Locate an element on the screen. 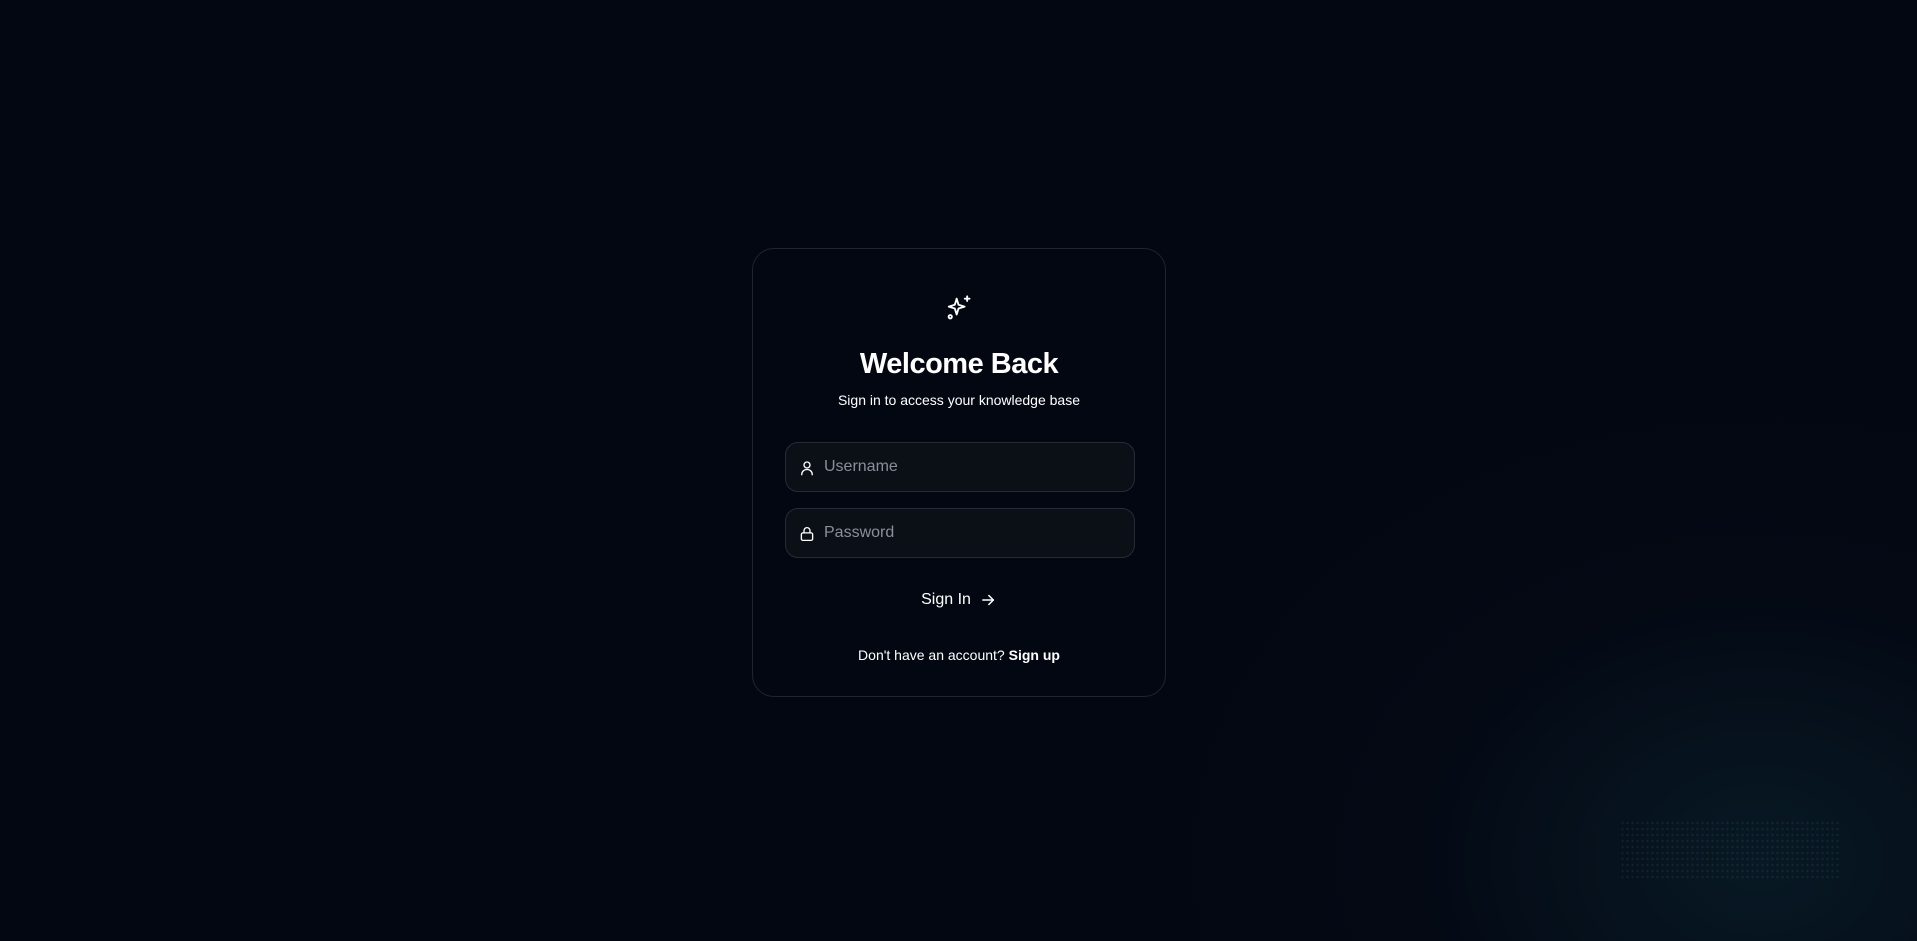 The width and height of the screenshot is (1917, 941). page-subtitle: Sign in to access your knowledge base is located at coordinates (959, 400).